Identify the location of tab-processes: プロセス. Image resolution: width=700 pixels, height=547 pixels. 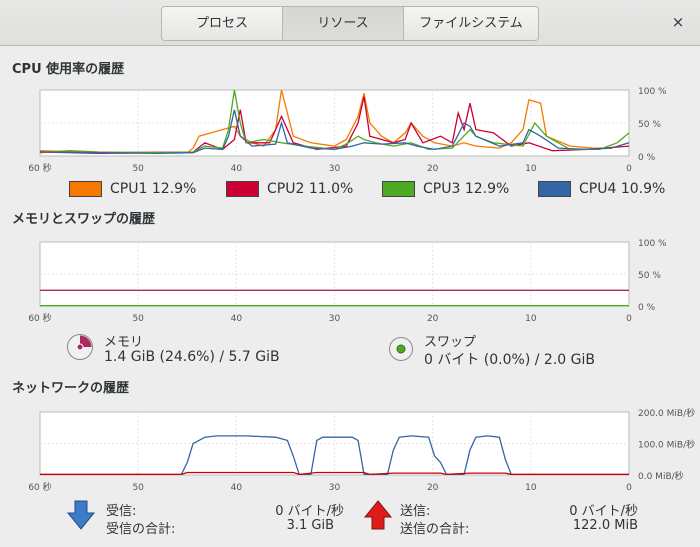
(222, 23).